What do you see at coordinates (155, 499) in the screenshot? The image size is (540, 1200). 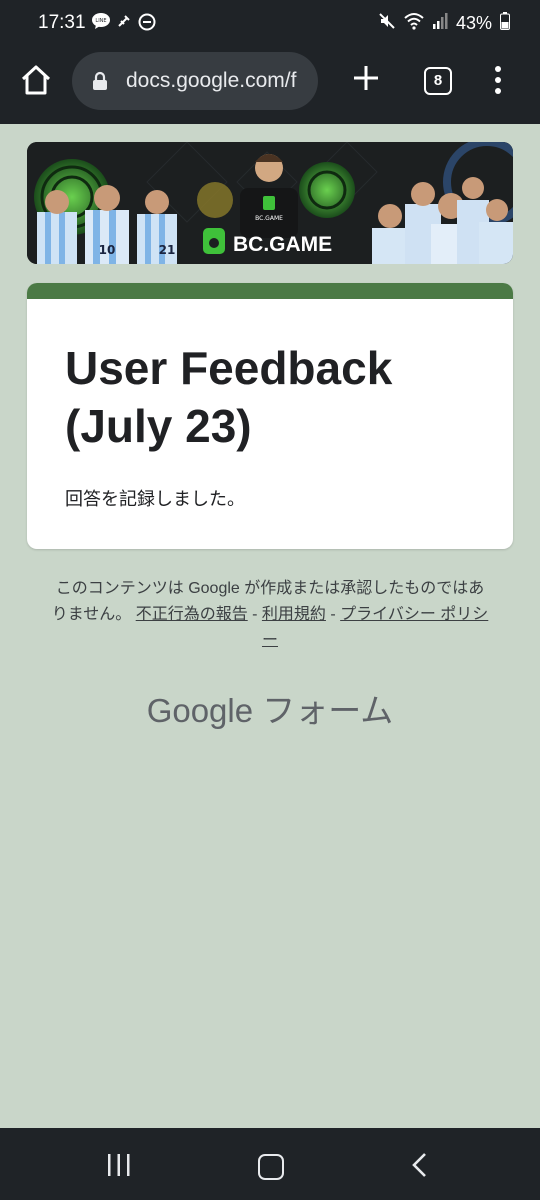 I see `confirmation-message: 回答を記録しました。` at bounding box center [155, 499].